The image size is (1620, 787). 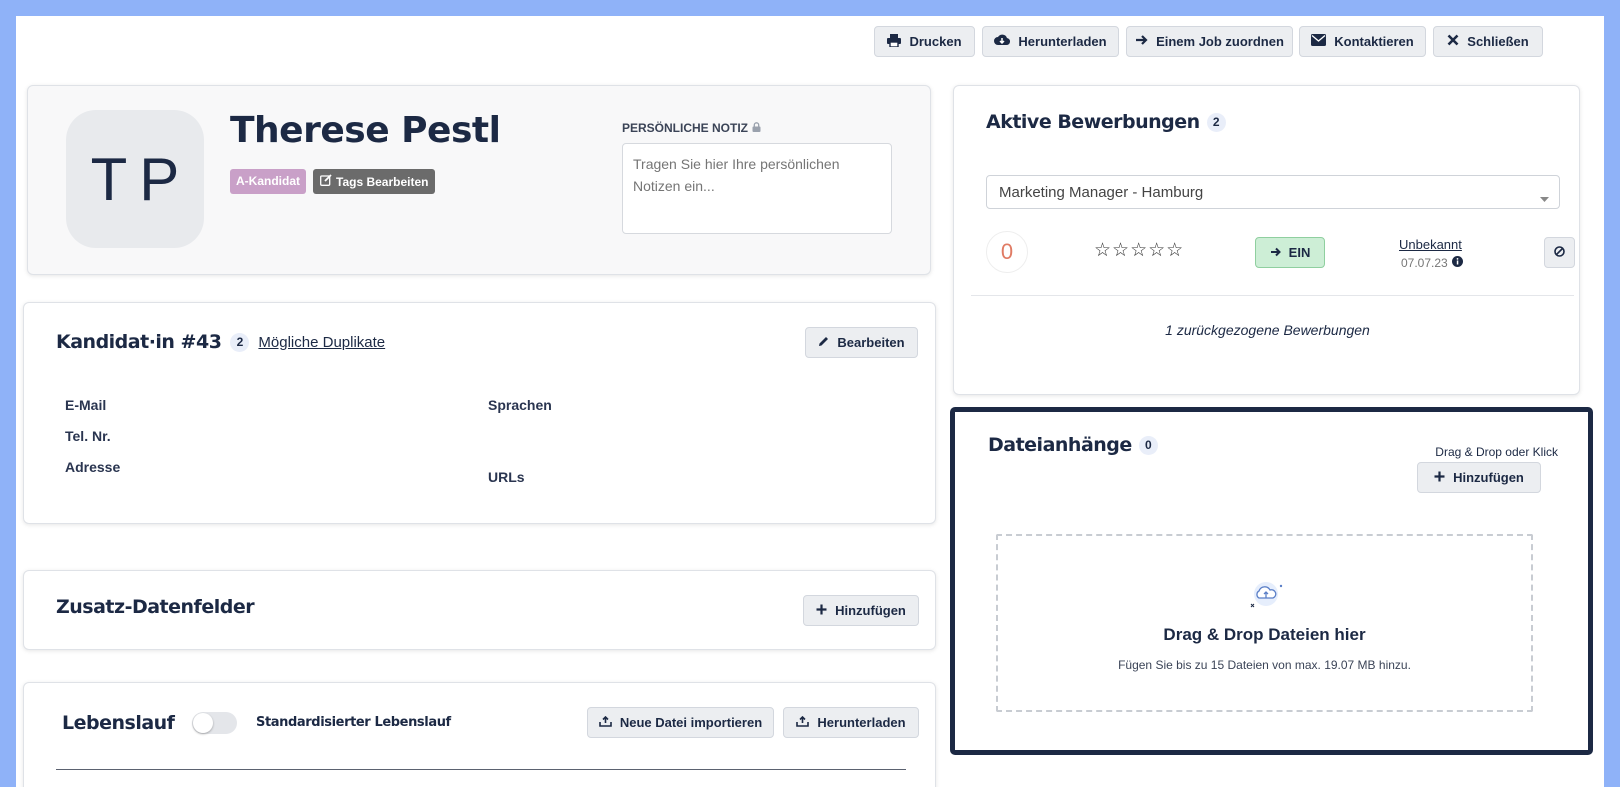 What do you see at coordinates (1374, 41) in the screenshot?
I see `contact-label: Kontaktieren` at bounding box center [1374, 41].